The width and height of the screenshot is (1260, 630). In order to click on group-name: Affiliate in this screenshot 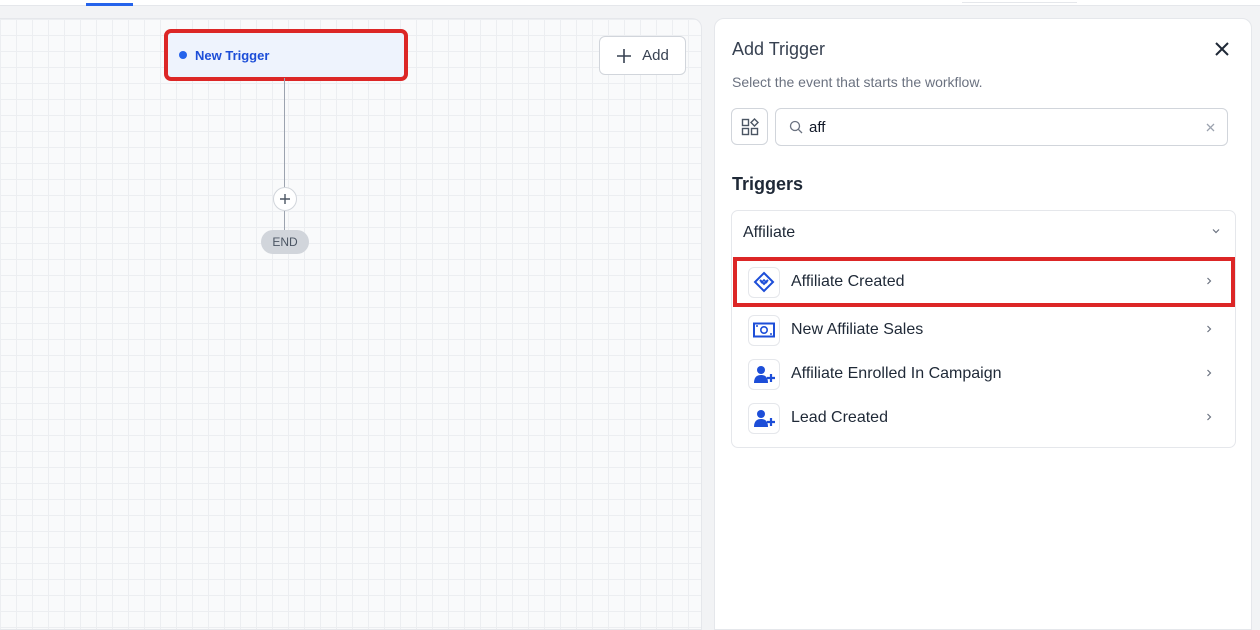, I will do `click(769, 232)`.